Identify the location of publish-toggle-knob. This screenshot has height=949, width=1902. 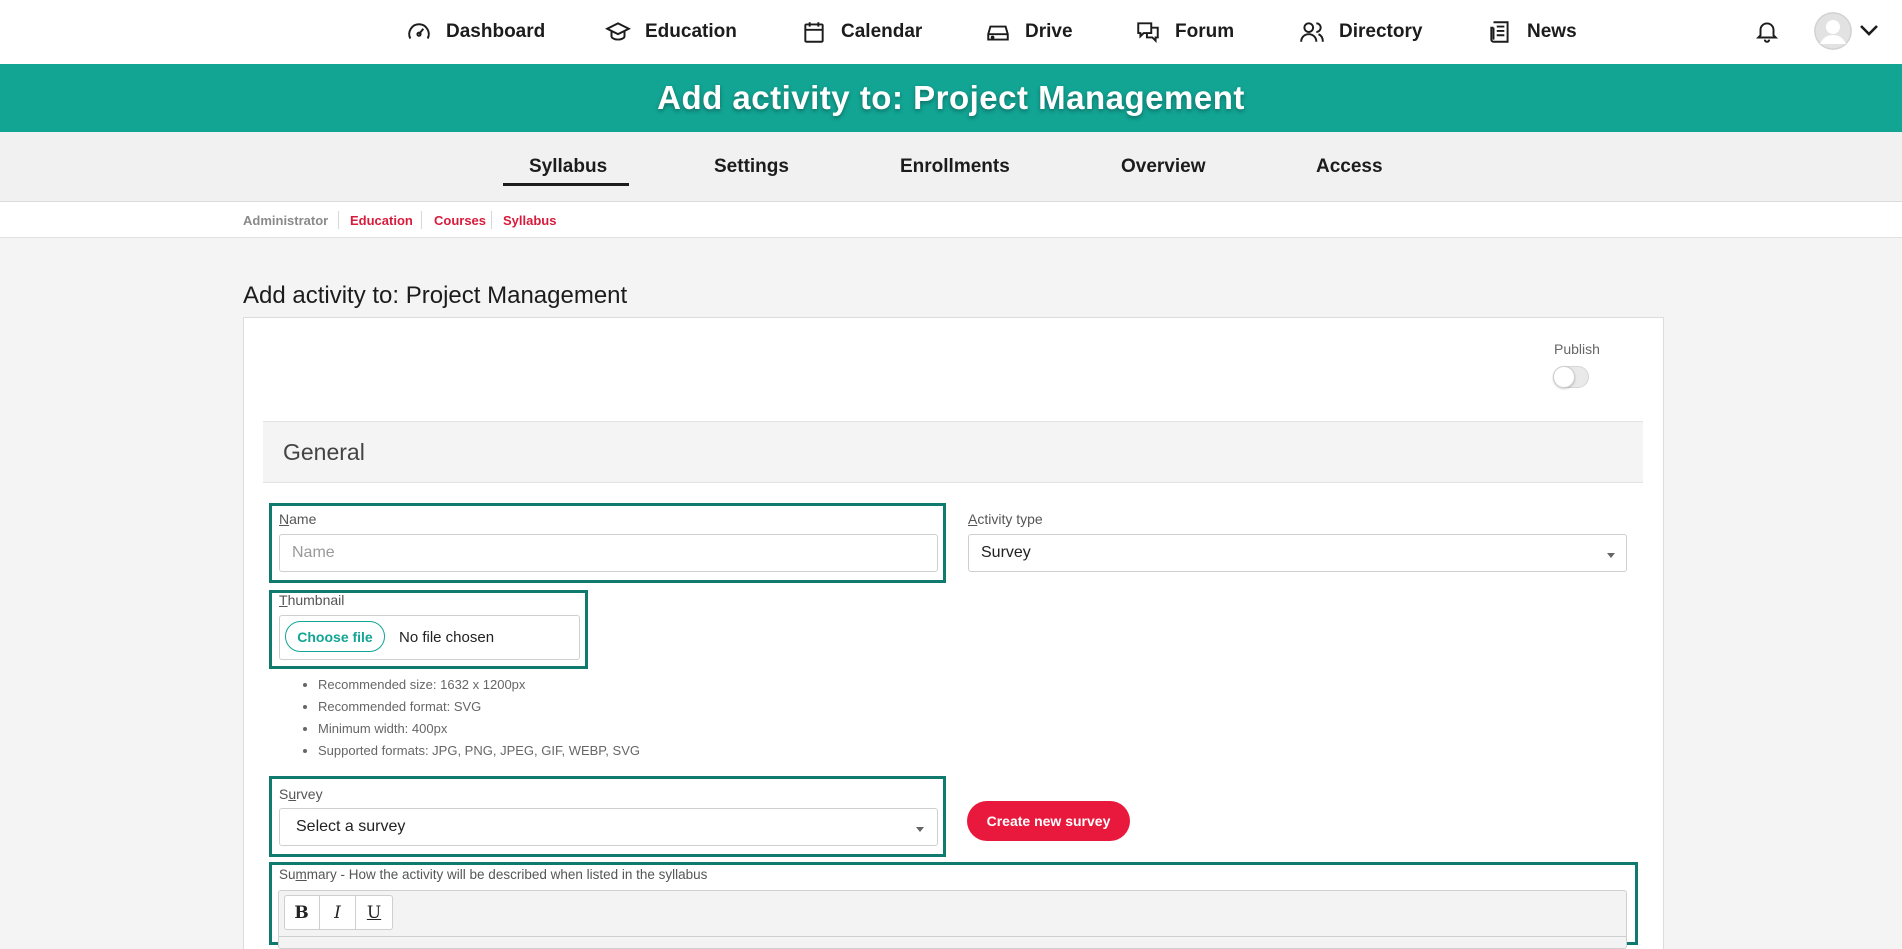
(1564, 377).